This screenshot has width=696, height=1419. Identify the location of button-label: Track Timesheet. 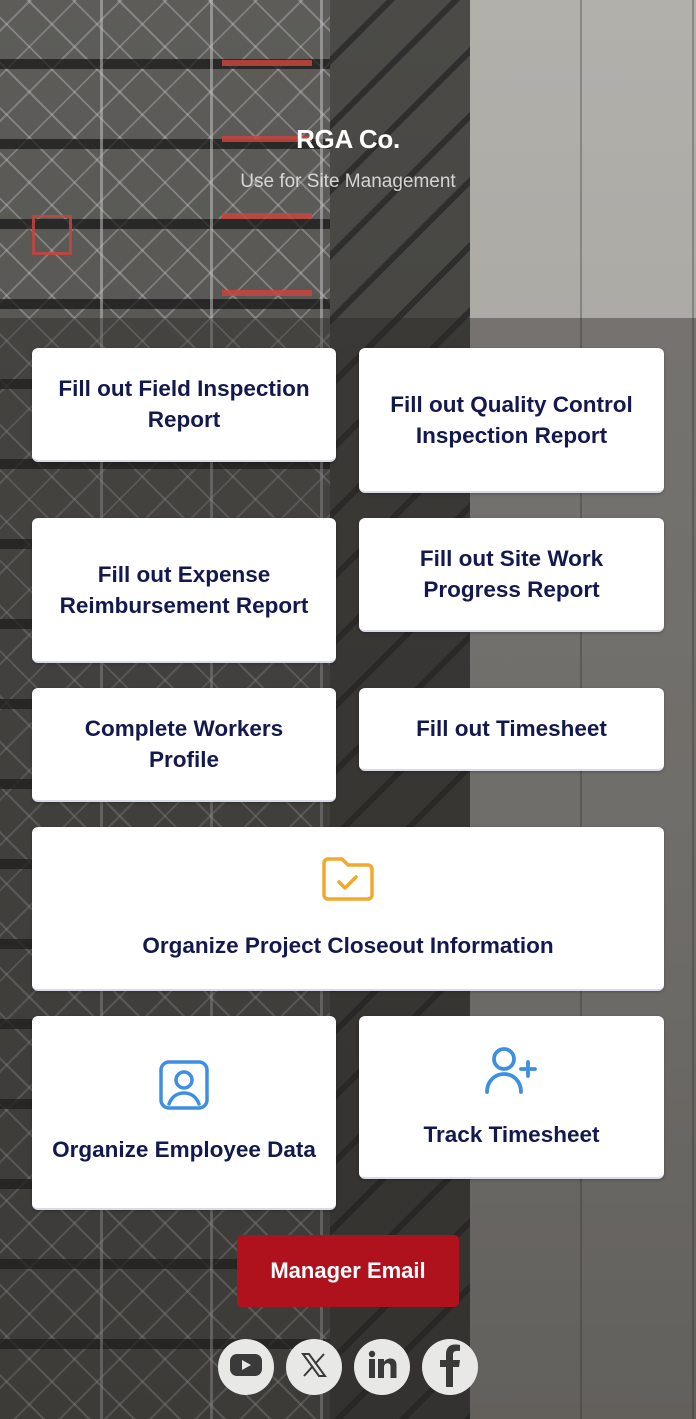
(511, 1134).